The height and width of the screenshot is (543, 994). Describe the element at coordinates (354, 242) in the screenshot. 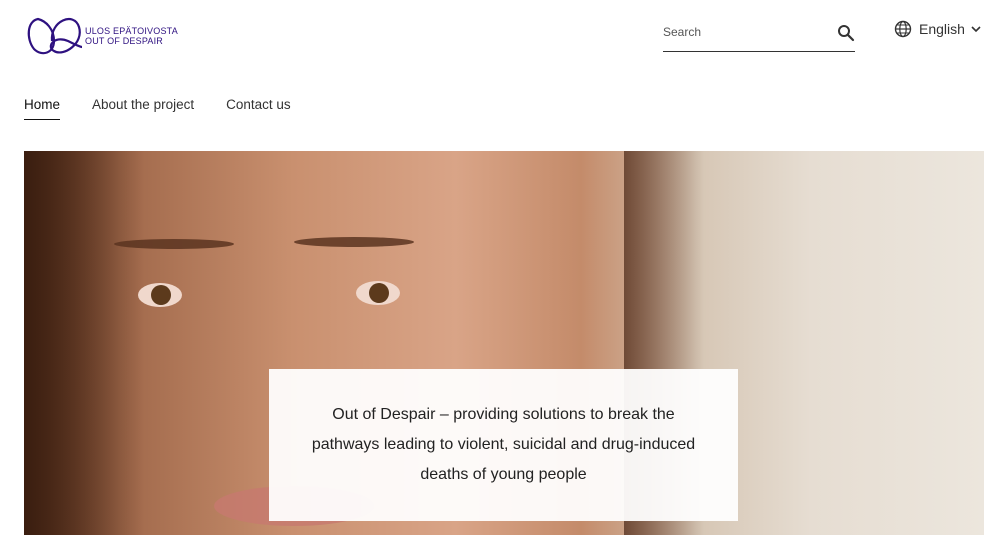

I see `hero-eyebrow-right` at that location.